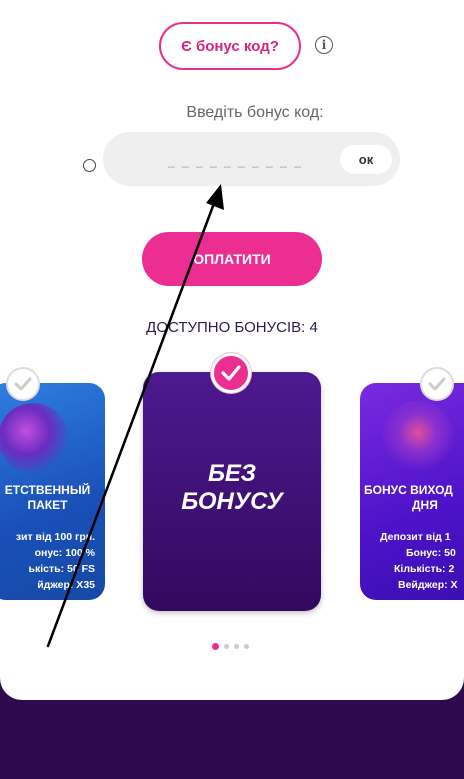 The image size is (464, 779). What do you see at coordinates (47, 490) in the screenshot?
I see `card-title-line: ЕТСТВЕННЫЙ` at bounding box center [47, 490].